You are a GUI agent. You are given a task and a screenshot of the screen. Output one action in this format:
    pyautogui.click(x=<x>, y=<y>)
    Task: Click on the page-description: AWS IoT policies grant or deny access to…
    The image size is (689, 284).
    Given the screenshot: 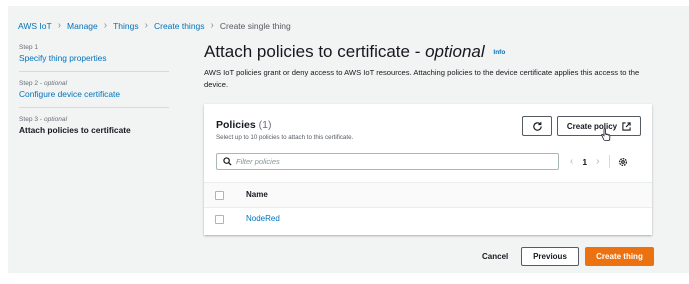 What is the action you would take?
    pyautogui.click(x=422, y=78)
    